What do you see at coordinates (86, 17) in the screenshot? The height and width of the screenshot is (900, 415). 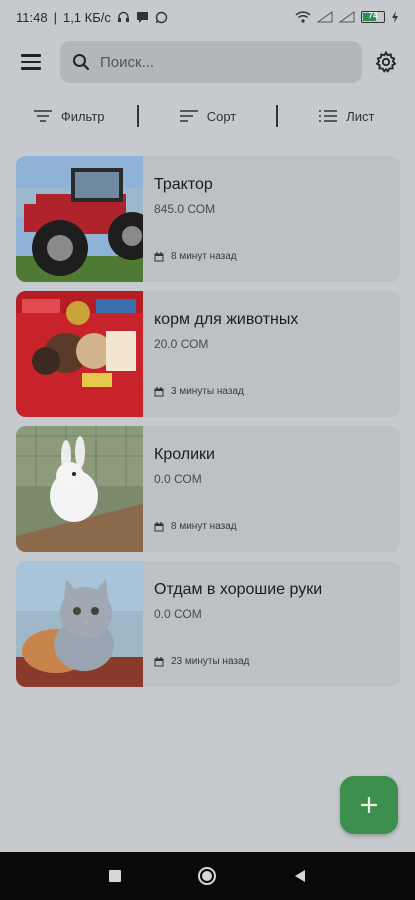 I see `network-speed: 1,1 КБ/с` at bounding box center [86, 17].